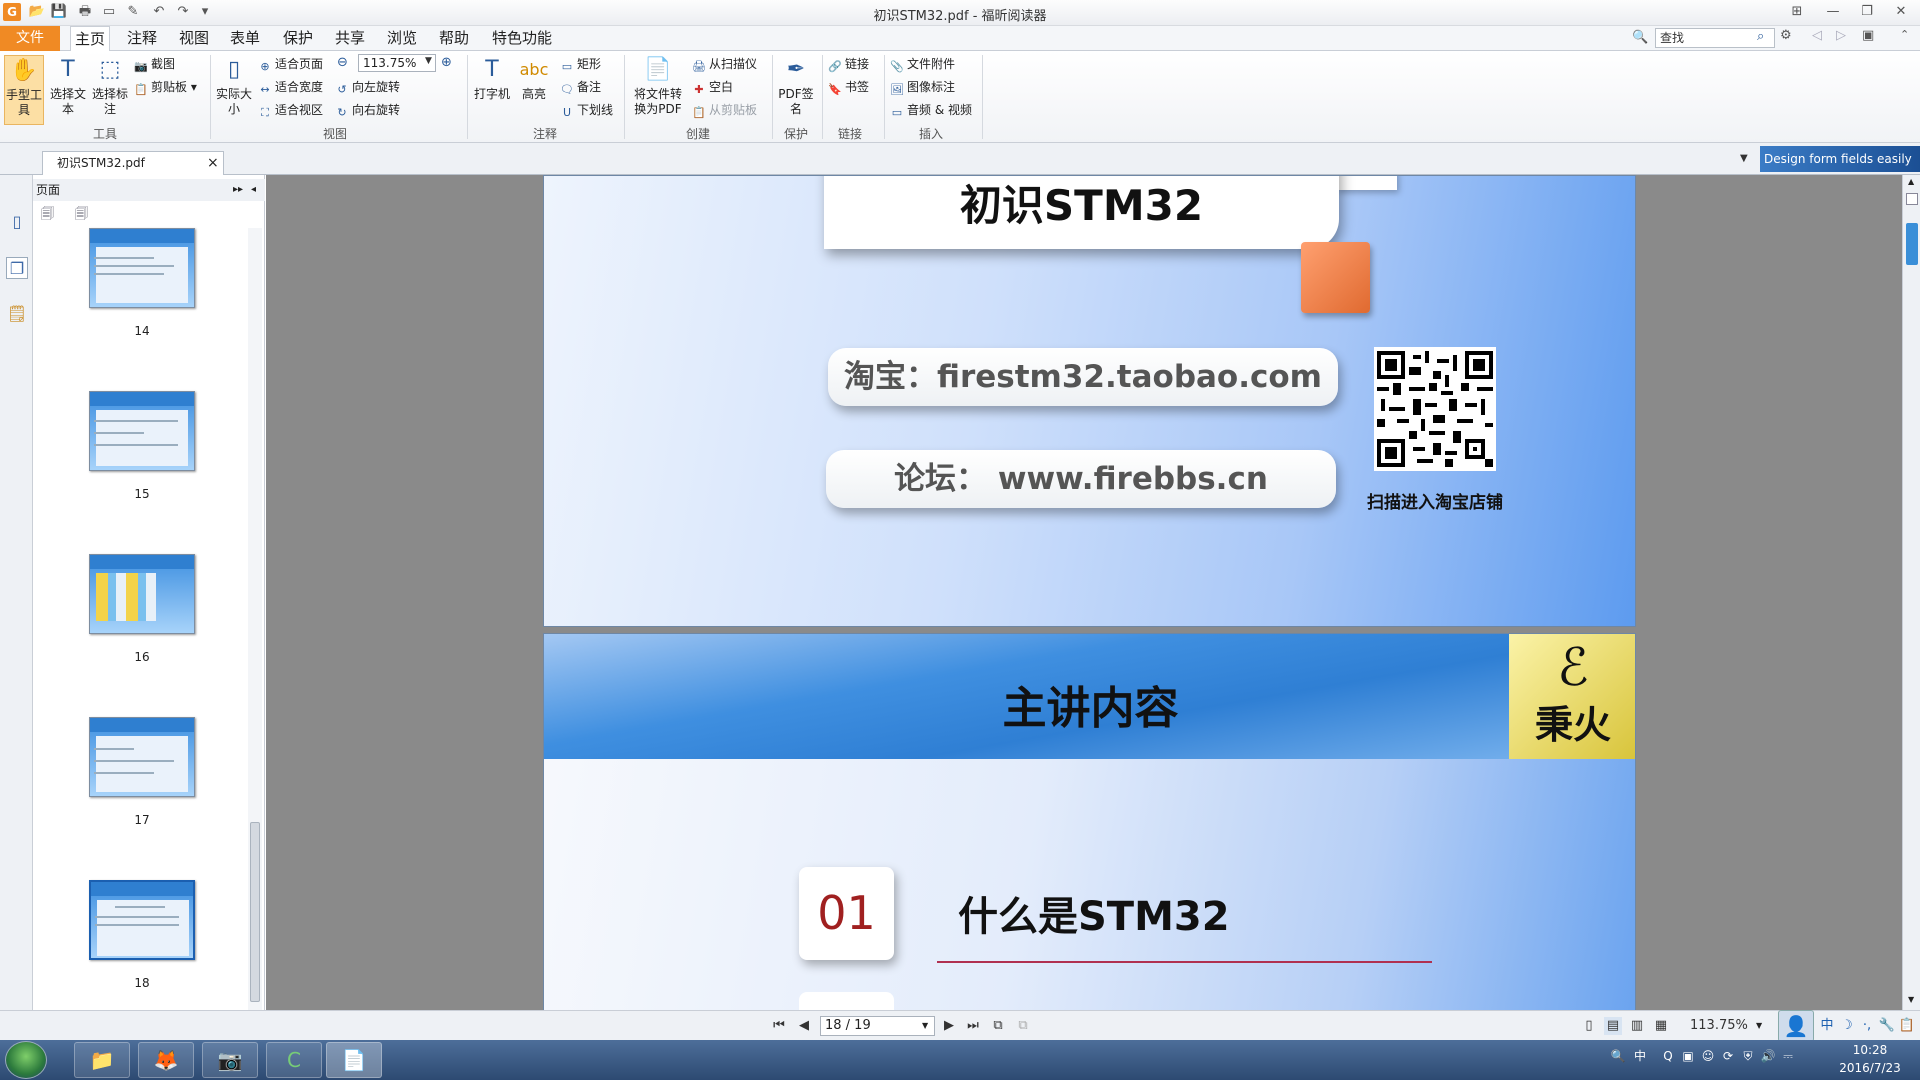 The width and height of the screenshot is (1920, 1080). Describe the element at coordinates (1912, 244) in the screenshot. I see `document-scroll-thumb` at that location.